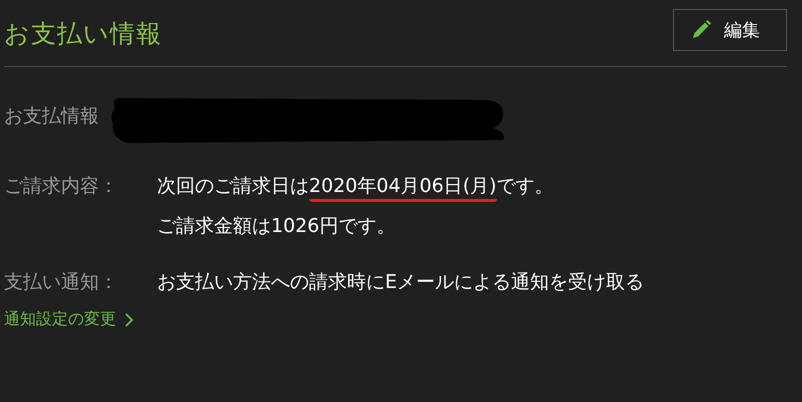 Image resolution: width=802 pixels, height=402 pixels. What do you see at coordinates (400, 282) in the screenshot?
I see `notification-text: お支払い方法への請求時にEメールによる通知を受け取る` at bounding box center [400, 282].